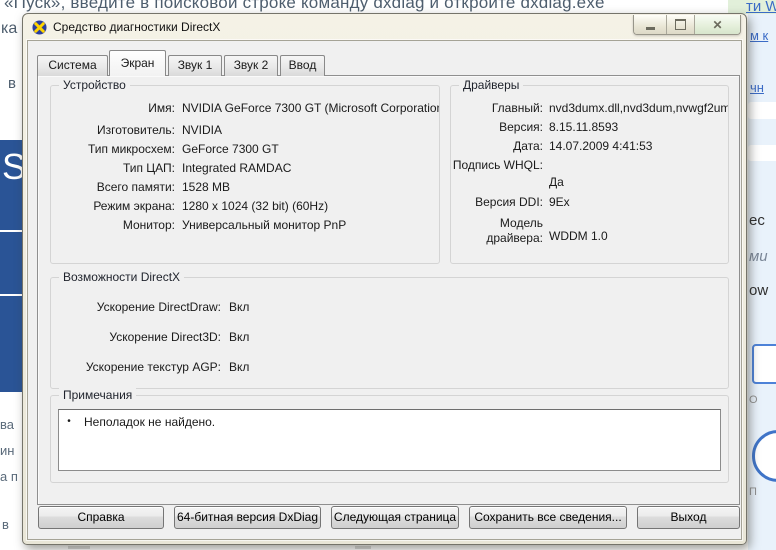 The width and height of the screenshot is (776, 550). Describe the element at coordinates (757, 87) in the screenshot. I see `bg-link-fragment: чн` at that location.